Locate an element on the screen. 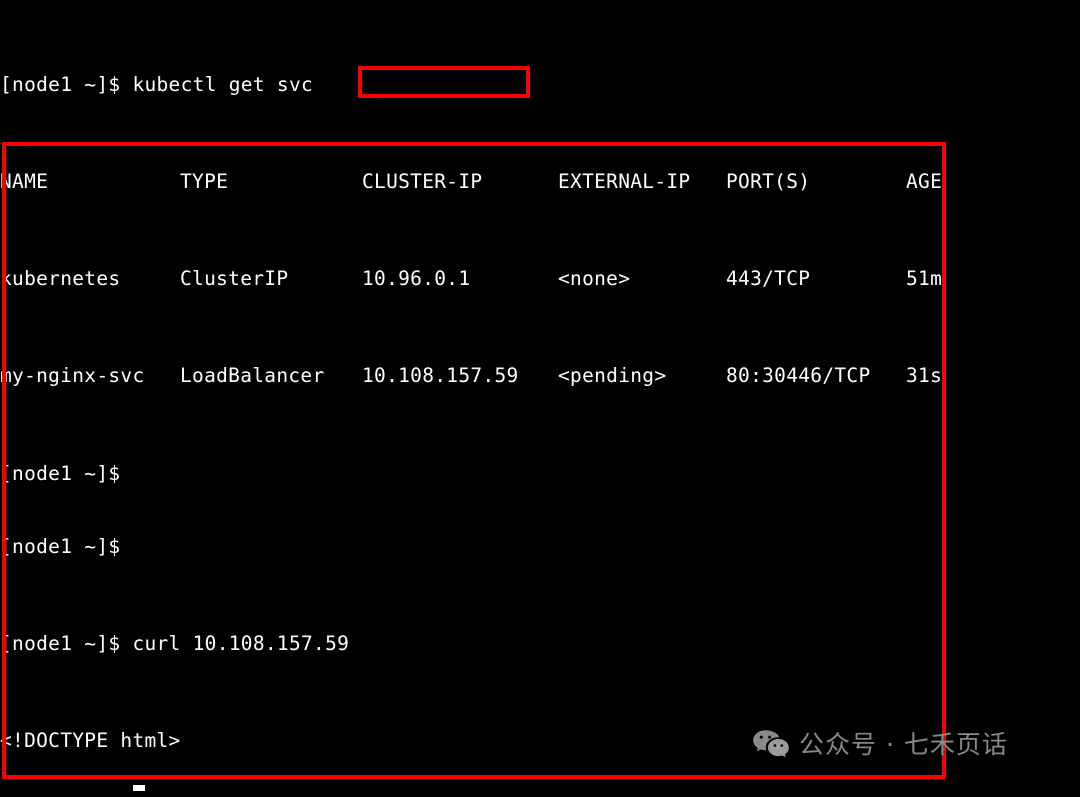 The image size is (1080, 797). svc-header-ports: PORT(S) is located at coordinates (768, 182).